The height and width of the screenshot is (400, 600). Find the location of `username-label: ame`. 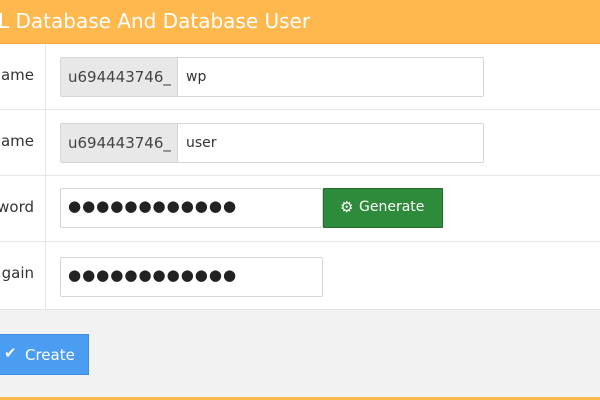

username-label: ame is located at coordinates (17, 141).